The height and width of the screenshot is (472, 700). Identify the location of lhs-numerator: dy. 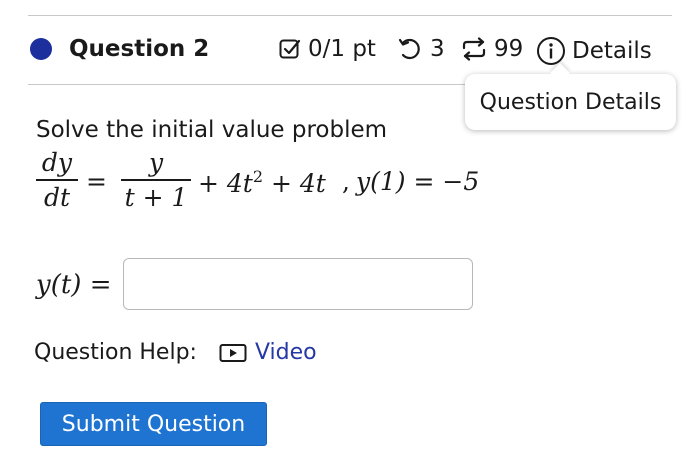
(57, 162).